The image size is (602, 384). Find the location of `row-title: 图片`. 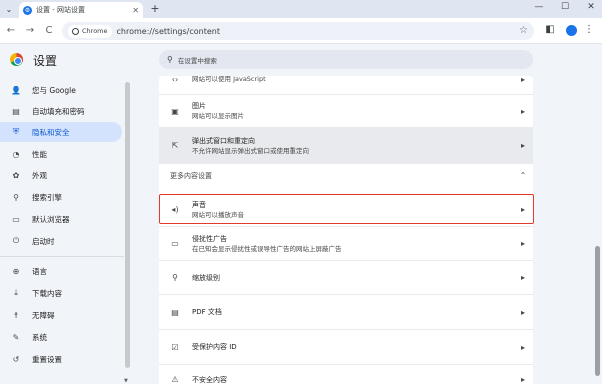

row-title: 图片 is located at coordinates (199, 106).